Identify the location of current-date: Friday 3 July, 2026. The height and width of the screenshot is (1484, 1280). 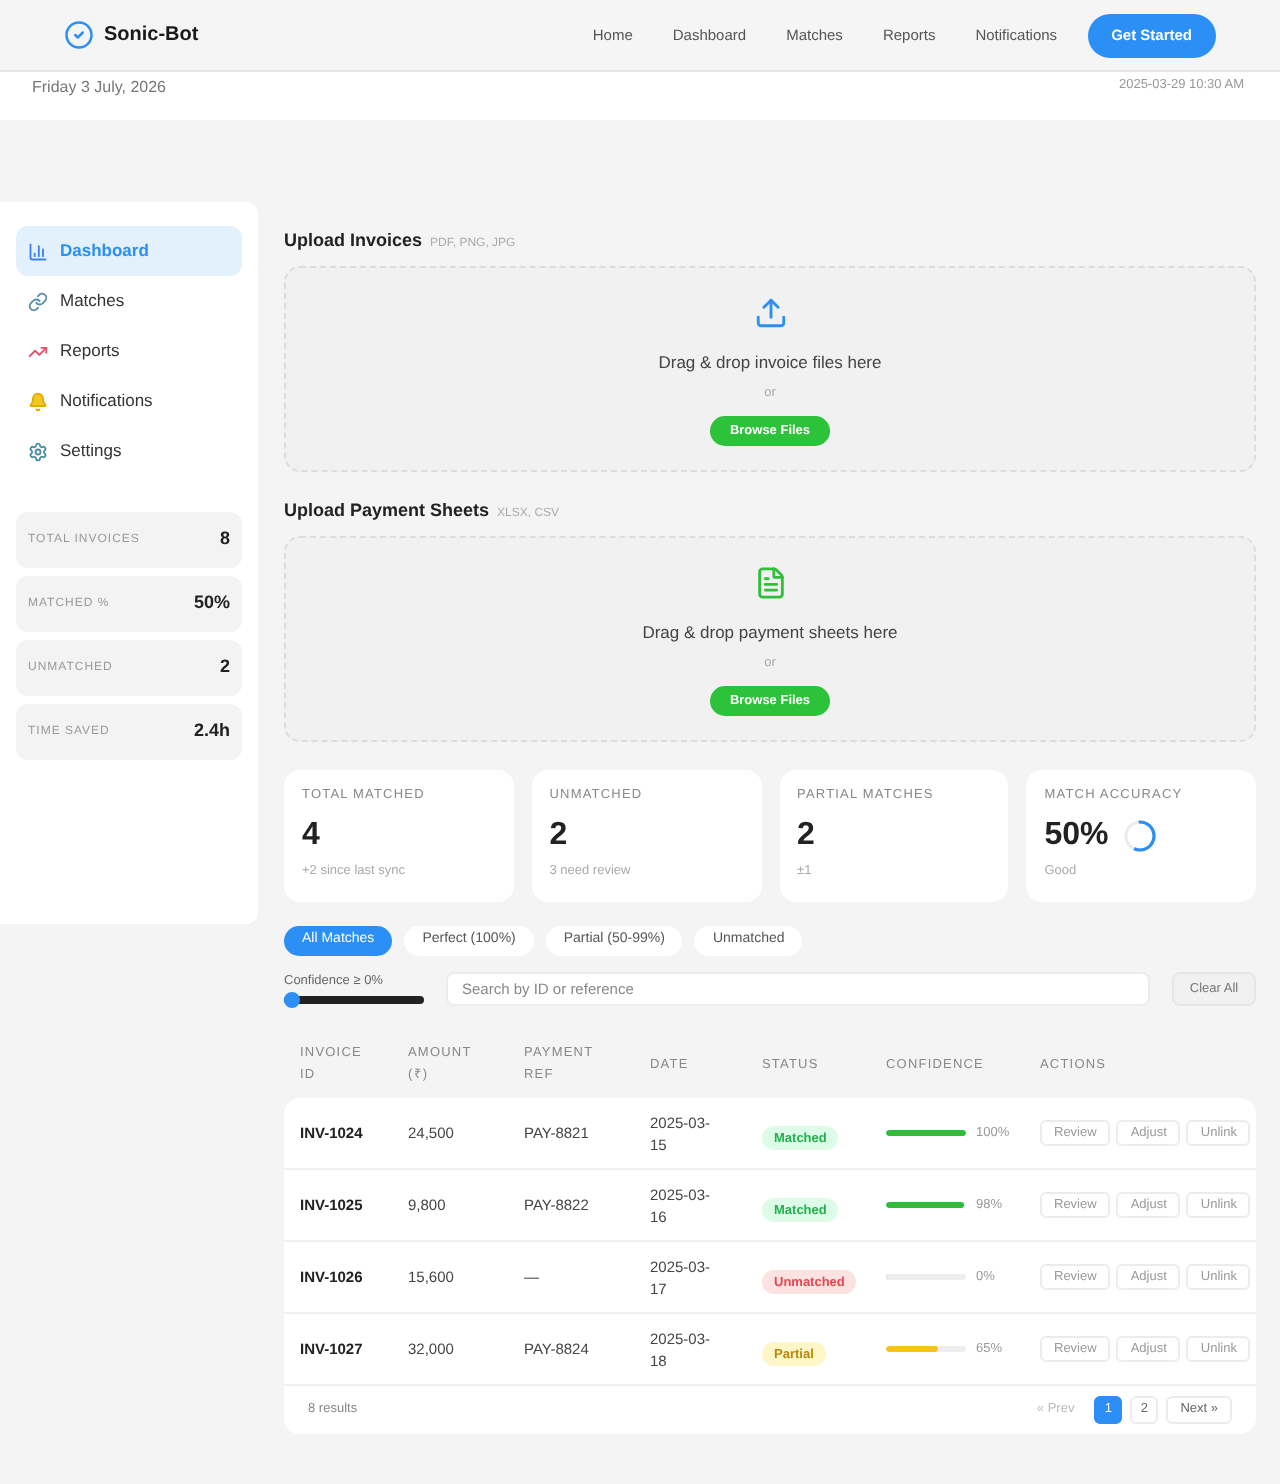
(99, 88).